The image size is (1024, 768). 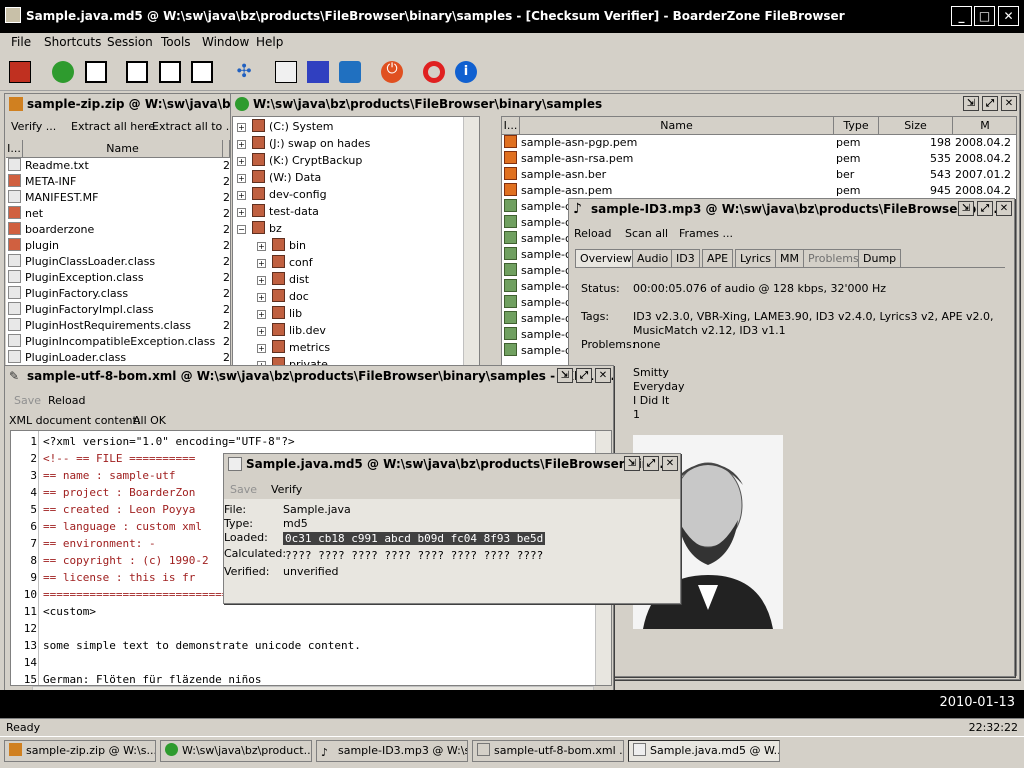 I want to click on expand-icon: −, so click(x=241, y=229).